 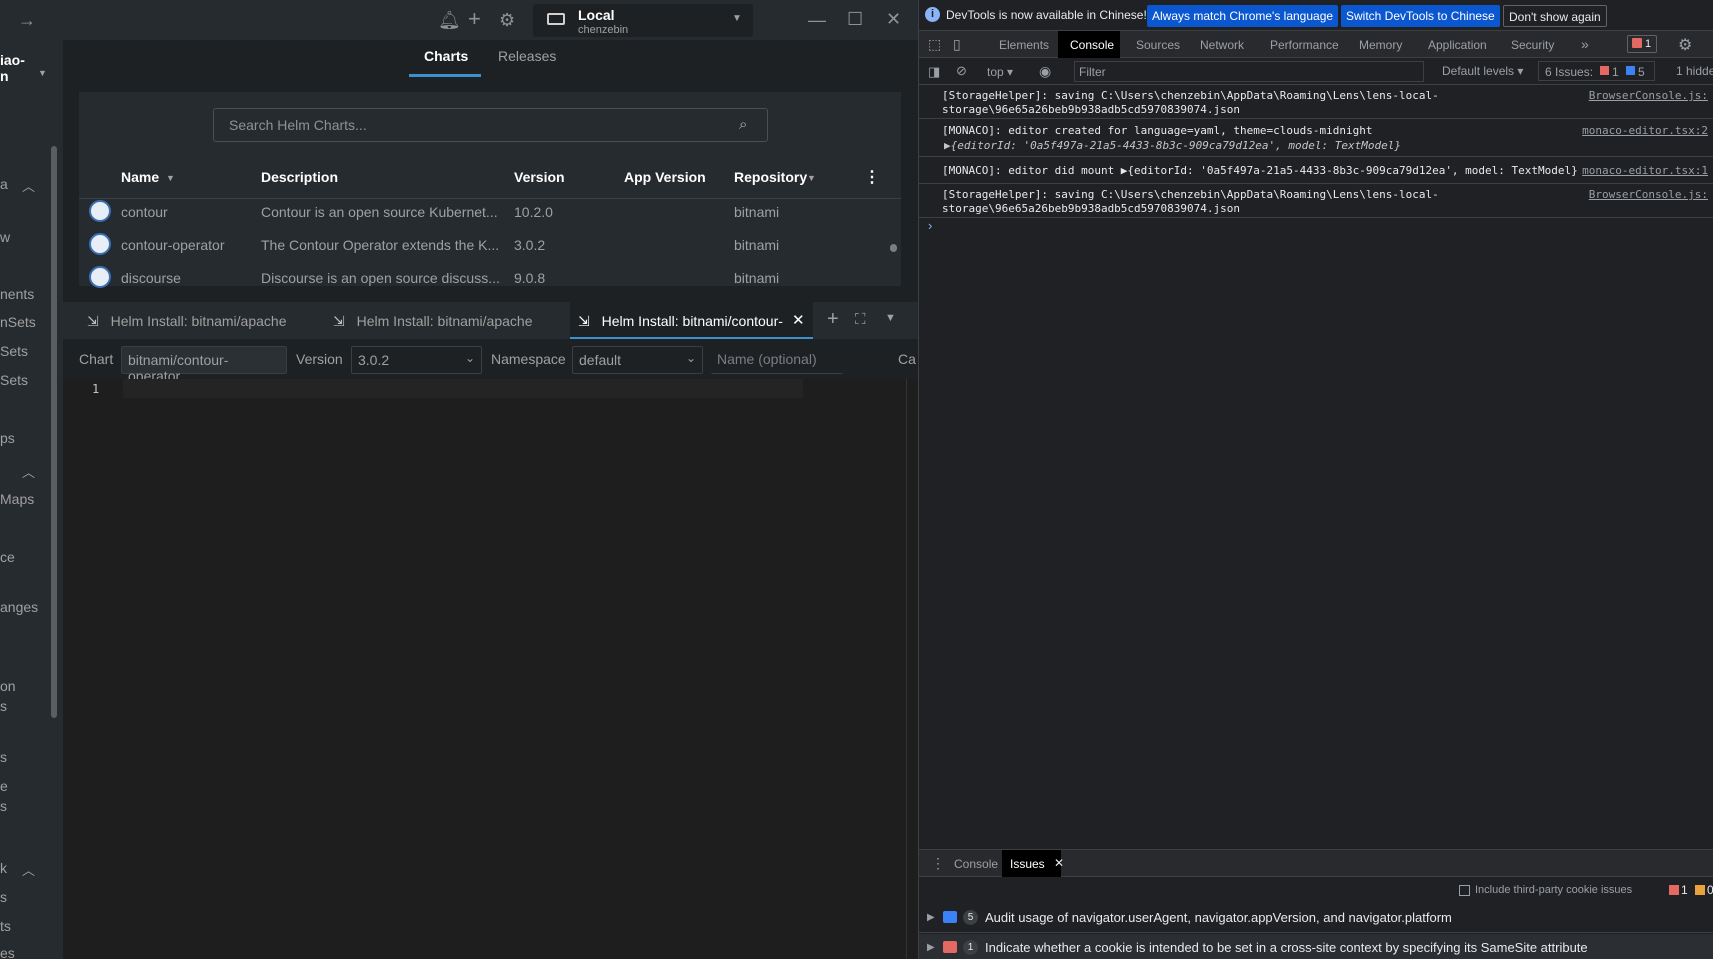 I want to click on column-name: Name, so click(x=140, y=177).